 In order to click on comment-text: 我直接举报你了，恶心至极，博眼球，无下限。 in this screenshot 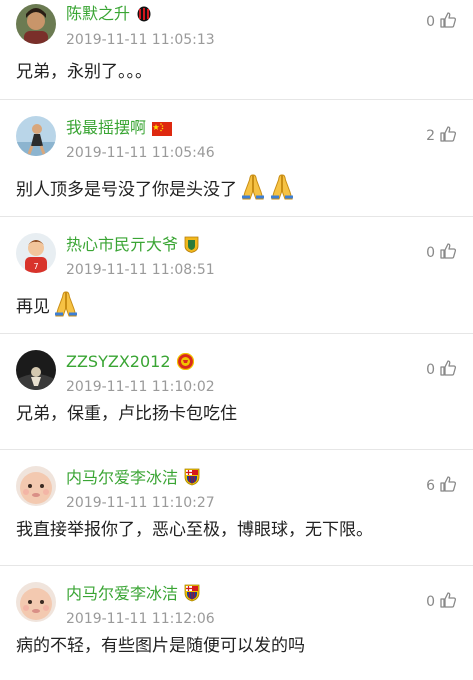, I will do `click(194, 530)`.